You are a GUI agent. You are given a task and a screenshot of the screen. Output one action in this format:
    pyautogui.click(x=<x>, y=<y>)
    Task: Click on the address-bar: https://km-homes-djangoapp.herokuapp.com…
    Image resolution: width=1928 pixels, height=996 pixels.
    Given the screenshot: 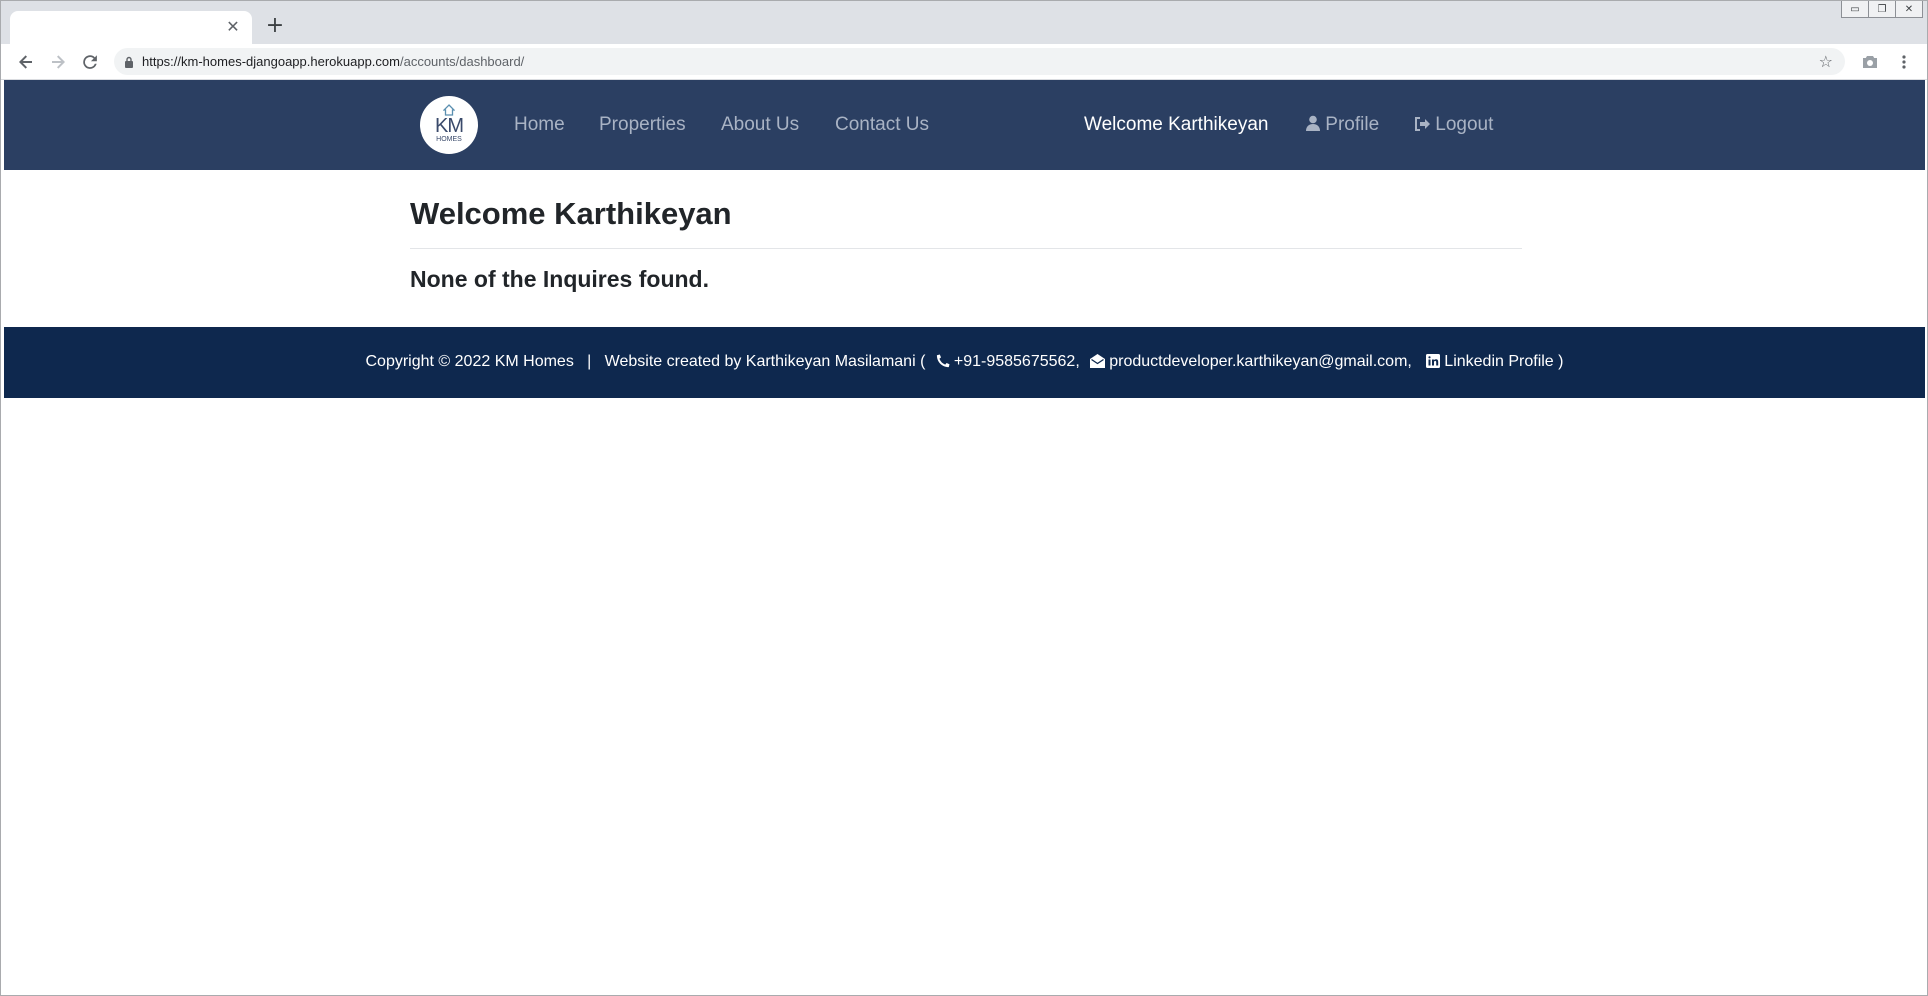 What is the action you would take?
    pyautogui.click(x=979, y=61)
    